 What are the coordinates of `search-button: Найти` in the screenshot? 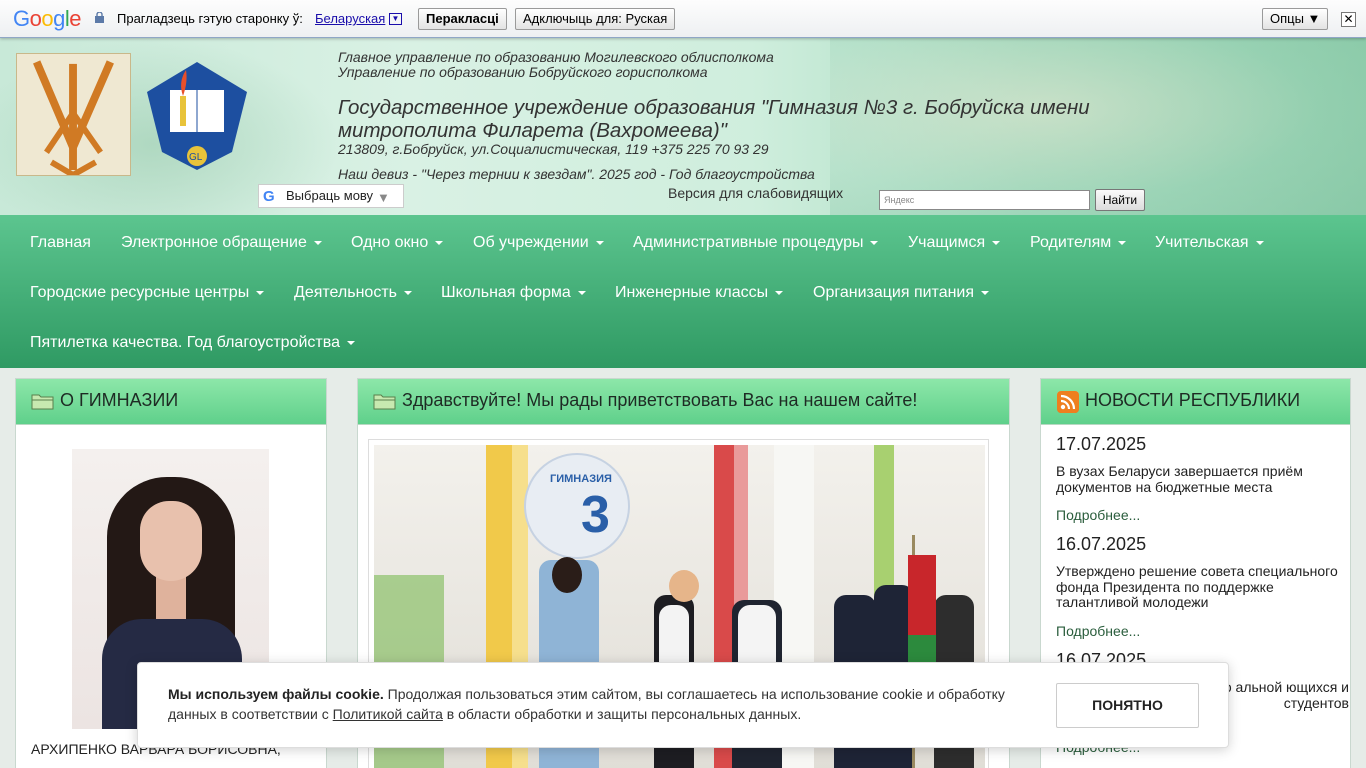 It's located at (1120, 200).